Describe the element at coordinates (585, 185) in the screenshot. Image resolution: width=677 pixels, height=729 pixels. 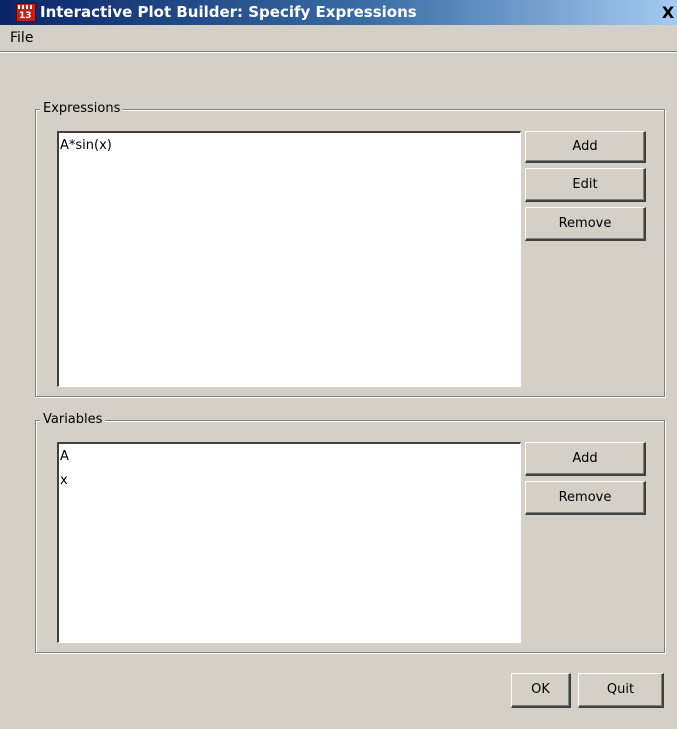
I see `edit-expression-button: Edit` at that location.